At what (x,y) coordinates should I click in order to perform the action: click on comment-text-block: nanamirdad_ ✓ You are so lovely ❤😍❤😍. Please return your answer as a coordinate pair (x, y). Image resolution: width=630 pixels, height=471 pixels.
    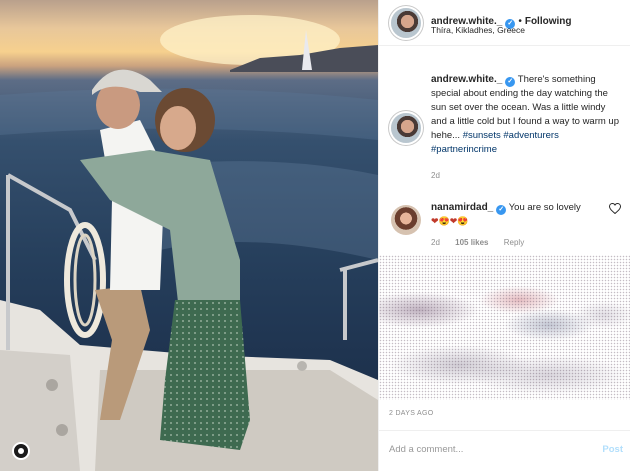
    Looking at the image, I should click on (518, 214).